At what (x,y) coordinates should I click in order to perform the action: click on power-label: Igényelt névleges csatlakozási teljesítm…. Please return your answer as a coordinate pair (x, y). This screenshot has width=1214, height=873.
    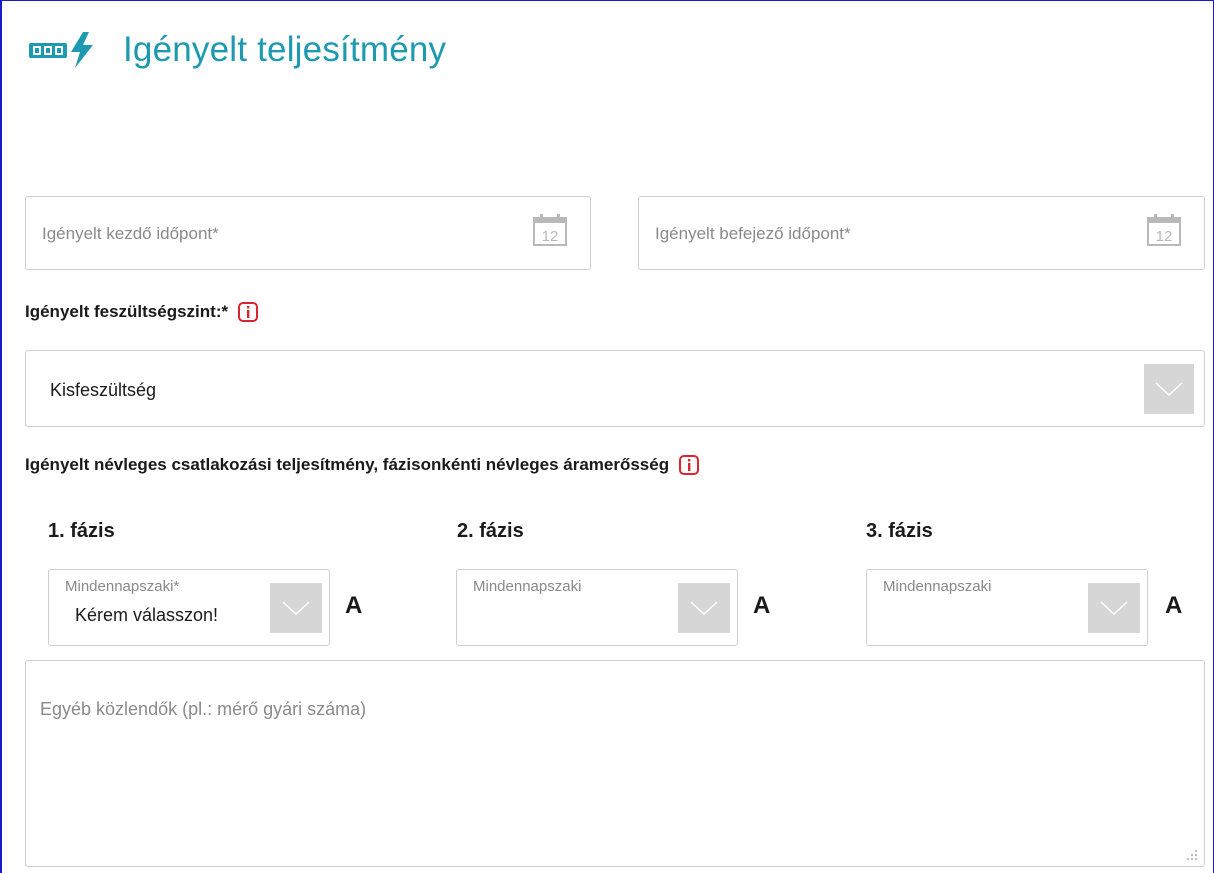
    Looking at the image, I should click on (362, 465).